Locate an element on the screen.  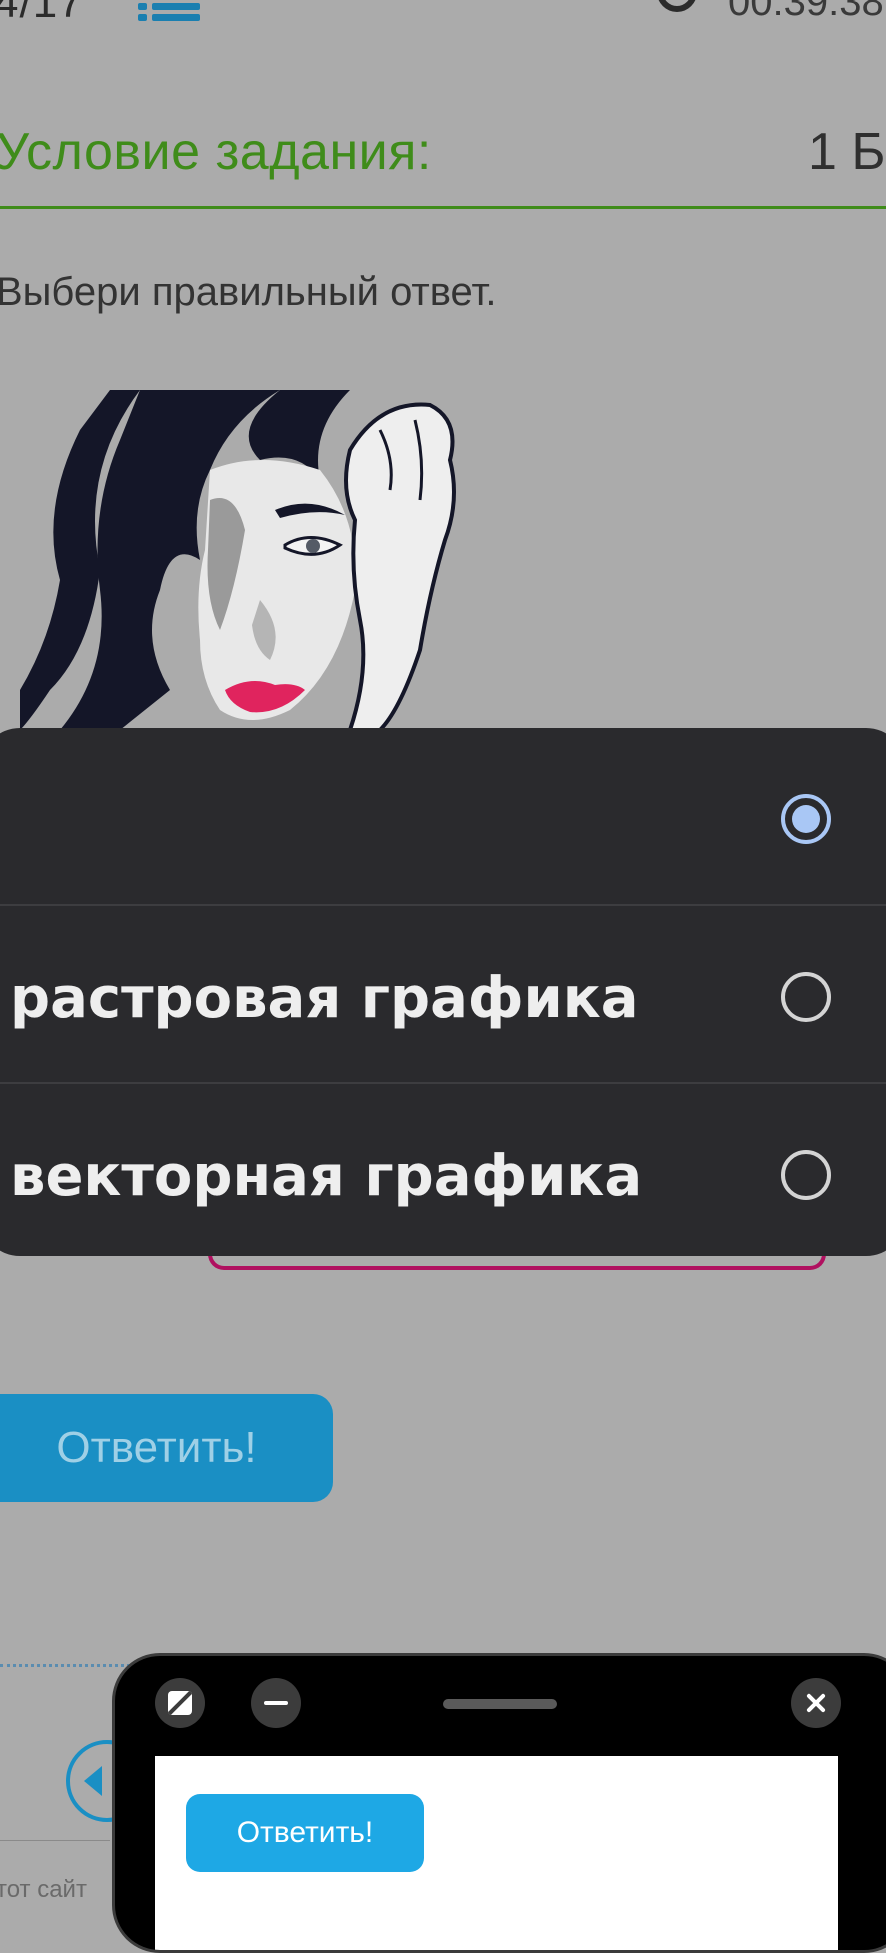
option-label: растровая графика is located at coordinates (324, 998).